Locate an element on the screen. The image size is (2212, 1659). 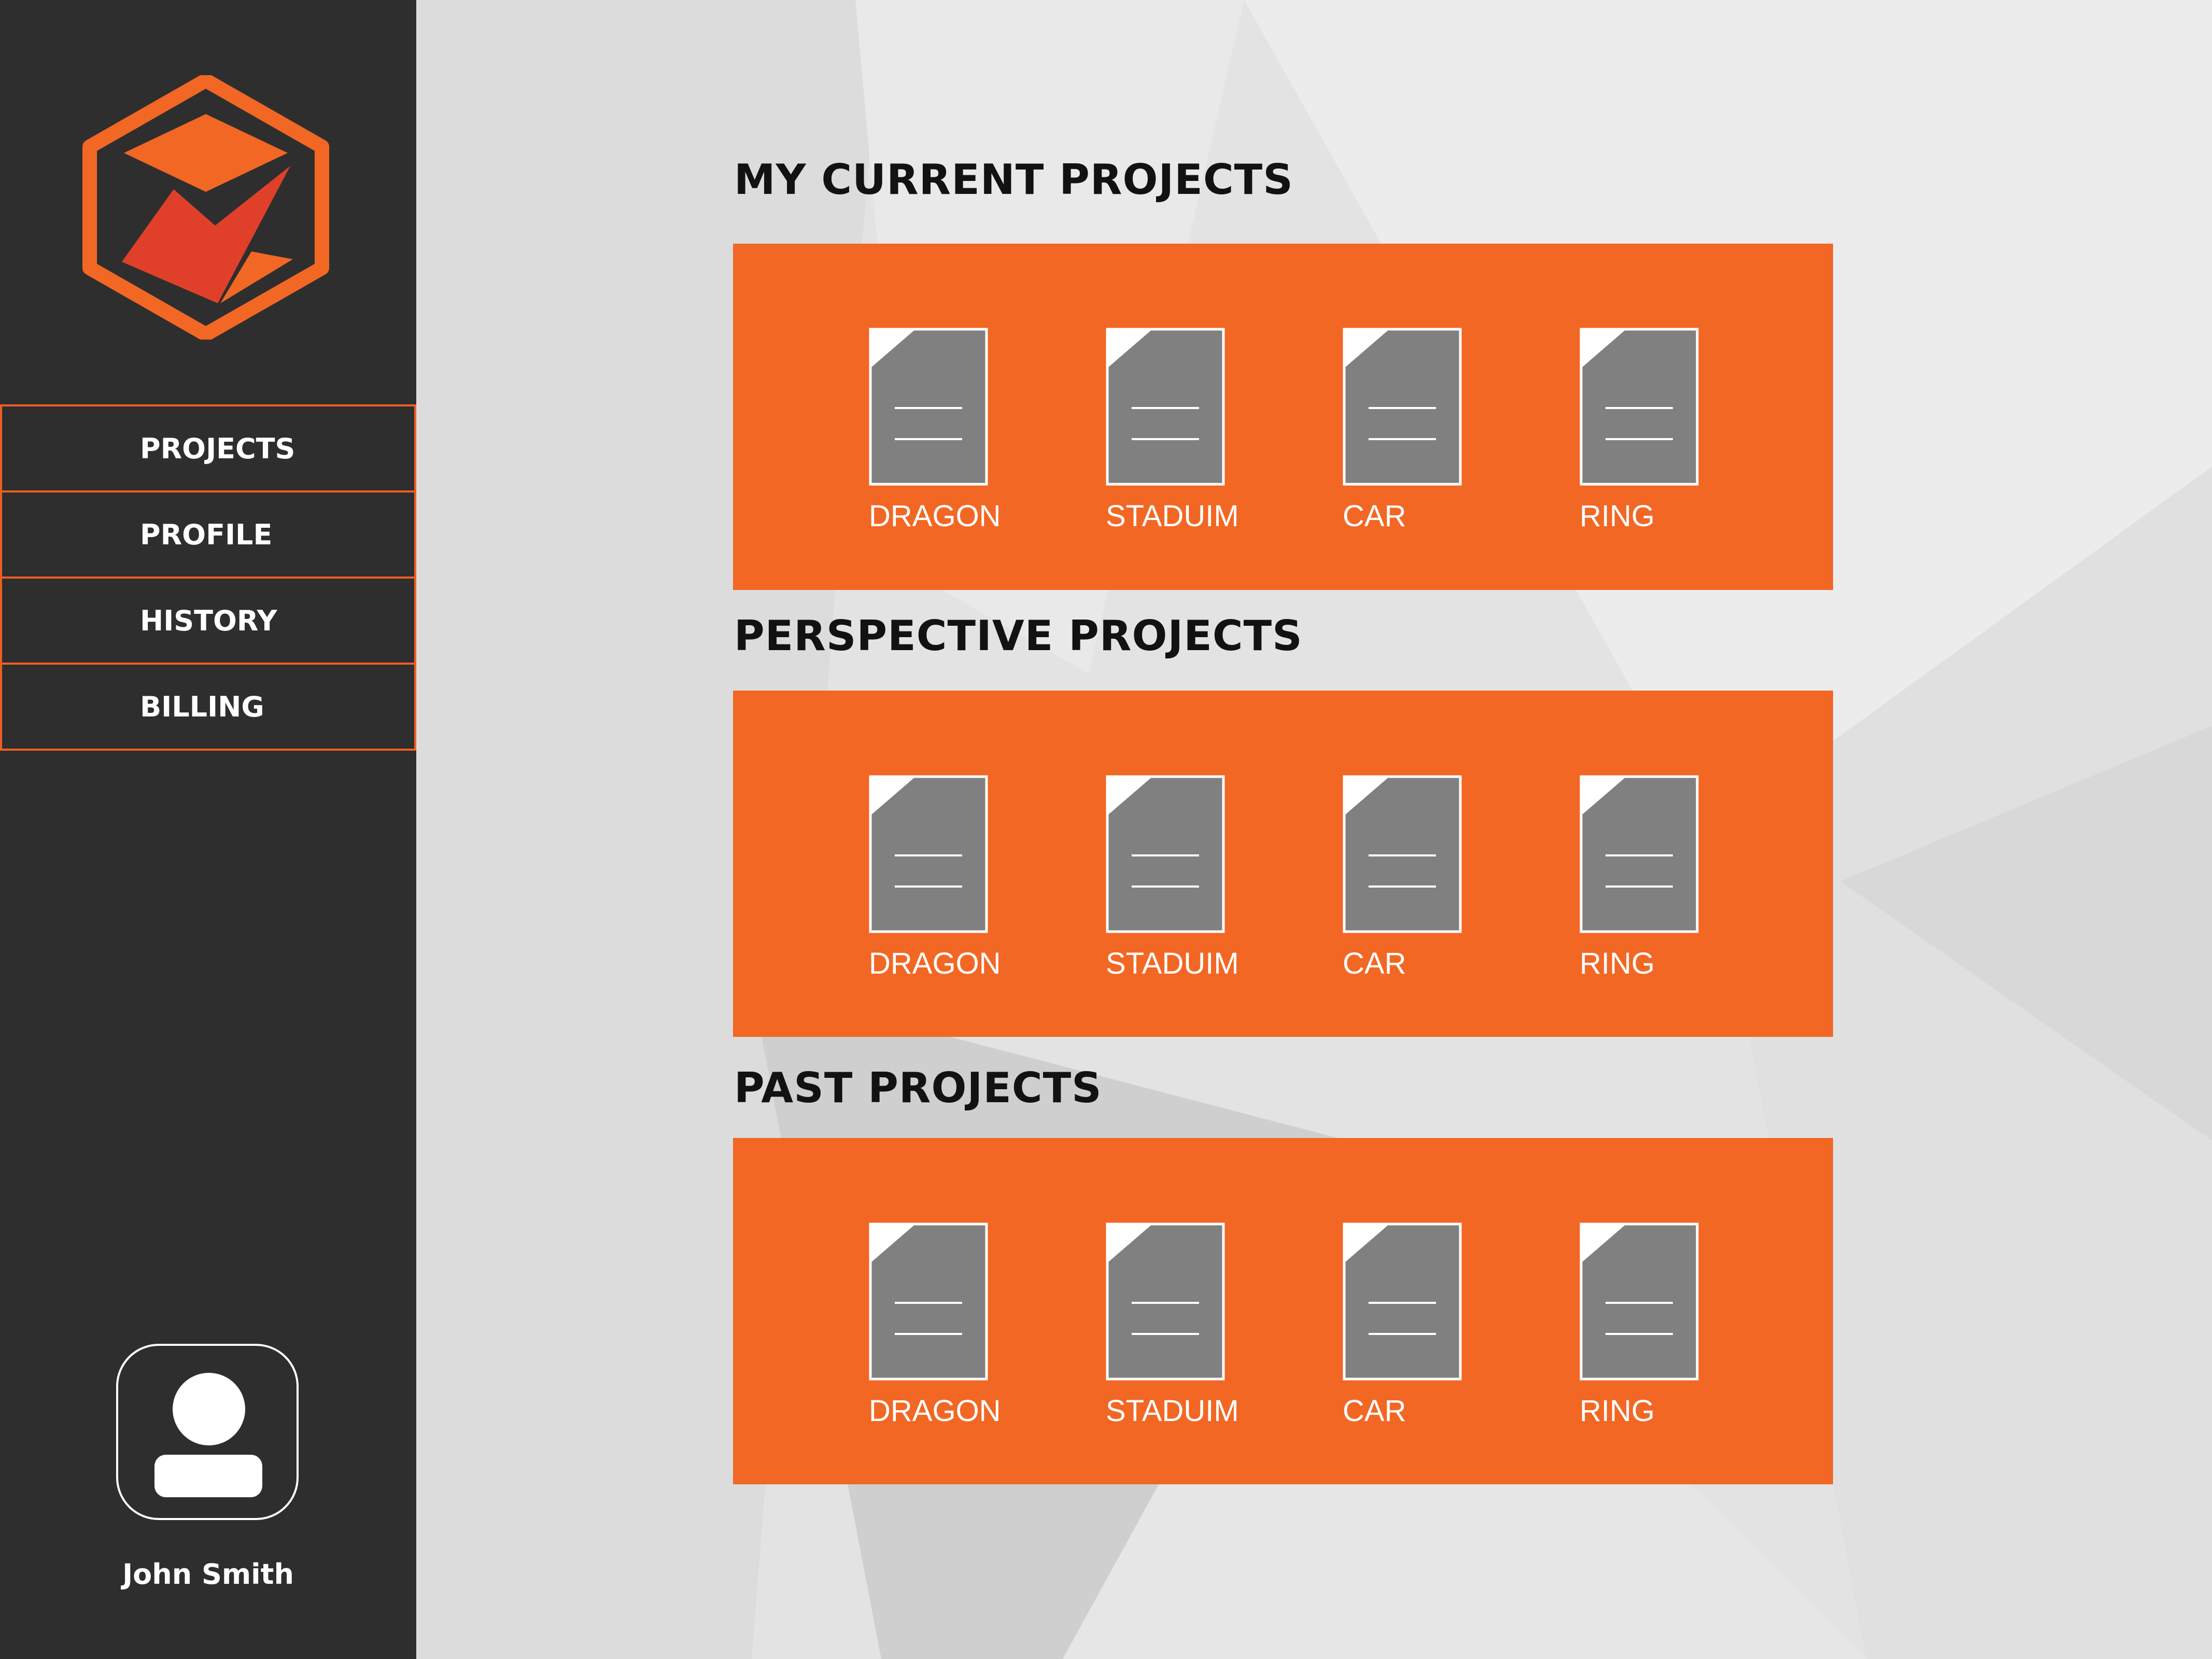
sidebar-item-label: PROJECTS is located at coordinates (217, 448).